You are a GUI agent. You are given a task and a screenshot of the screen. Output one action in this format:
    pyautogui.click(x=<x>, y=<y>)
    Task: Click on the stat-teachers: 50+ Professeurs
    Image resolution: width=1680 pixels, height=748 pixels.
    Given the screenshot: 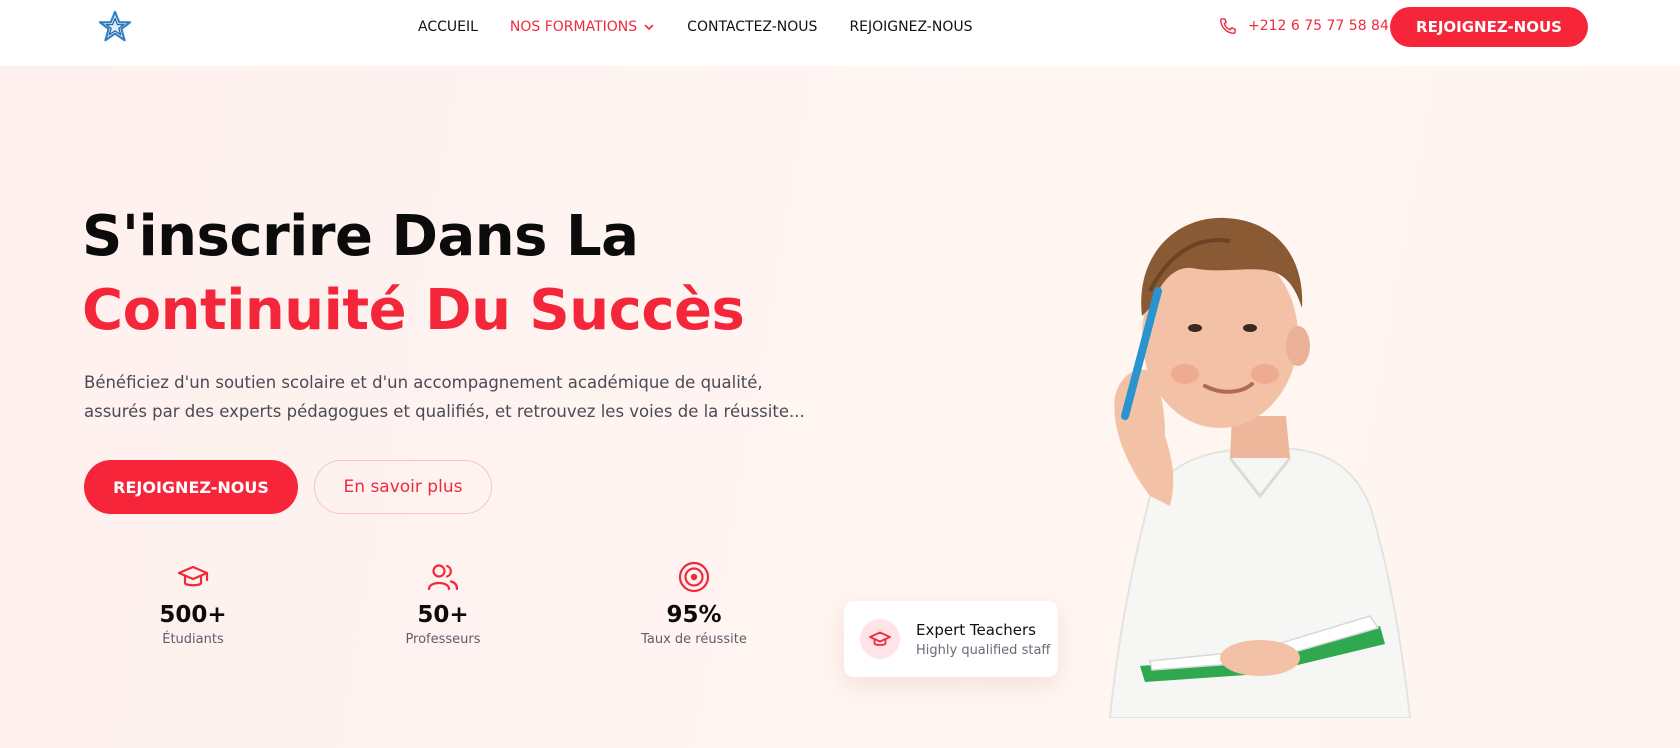 What is the action you would take?
    pyautogui.click(x=443, y=603)
    